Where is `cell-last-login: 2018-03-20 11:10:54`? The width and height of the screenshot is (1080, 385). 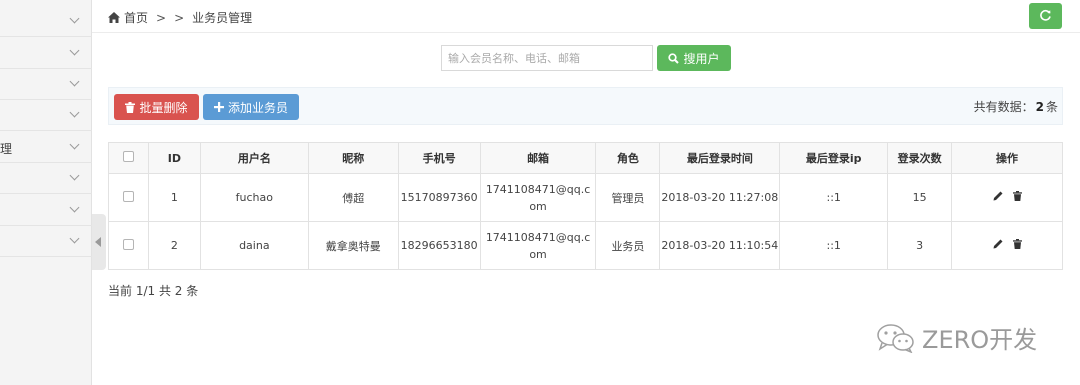
cell-last-login: 2018-03-20 11:10:54 is located at coordinates (720, 245).